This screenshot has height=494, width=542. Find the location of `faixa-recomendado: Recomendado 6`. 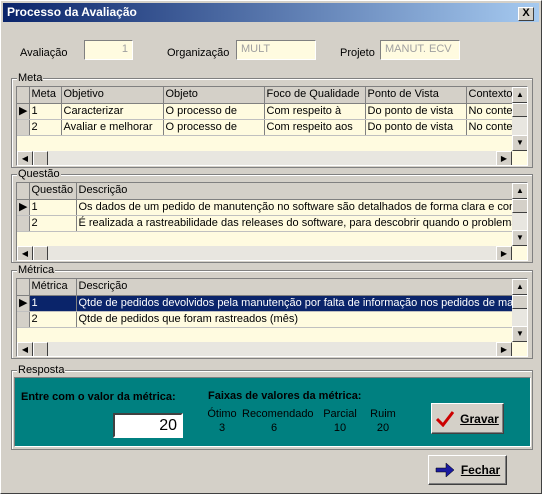

faixa-recomendado: Recomendado 6 is located at coordinates (278, 421).